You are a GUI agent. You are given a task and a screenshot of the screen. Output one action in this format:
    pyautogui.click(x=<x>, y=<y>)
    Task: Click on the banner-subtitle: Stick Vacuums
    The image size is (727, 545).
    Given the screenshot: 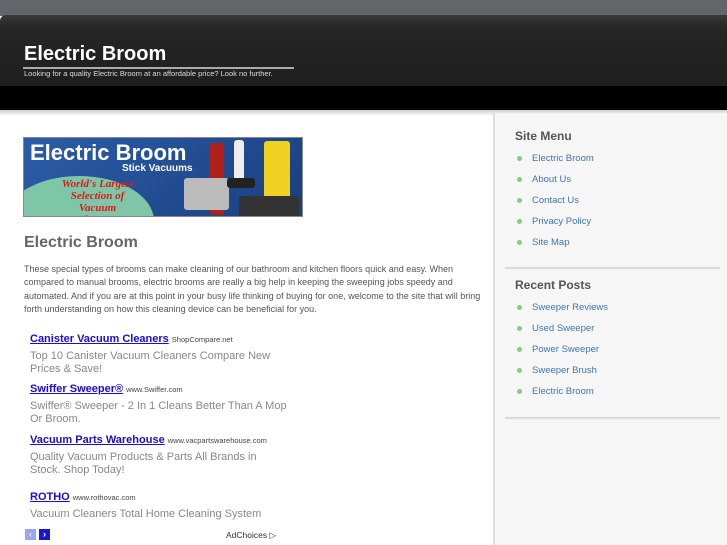 What is the action you would take?
    pyautogui.click(x=157, y=168)
    